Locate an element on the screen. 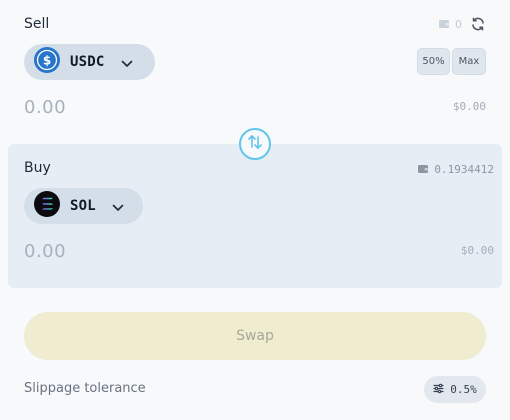  refresh-button is located at coordinates (478, 25).